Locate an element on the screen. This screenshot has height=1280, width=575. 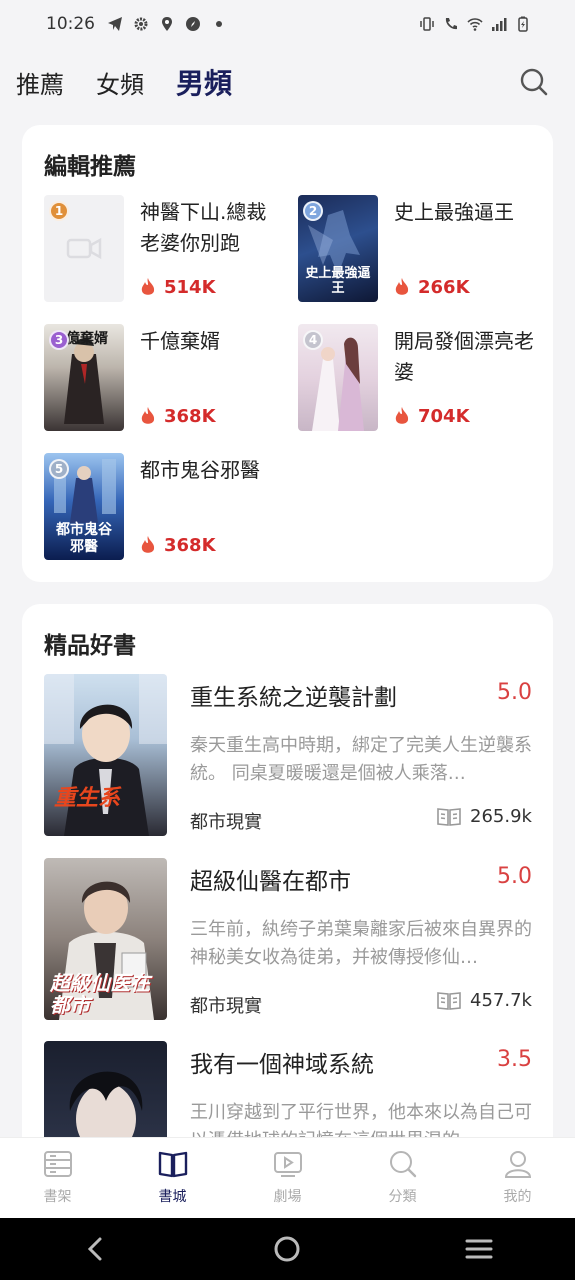
home-icon is located at coordinates (287, 1249).